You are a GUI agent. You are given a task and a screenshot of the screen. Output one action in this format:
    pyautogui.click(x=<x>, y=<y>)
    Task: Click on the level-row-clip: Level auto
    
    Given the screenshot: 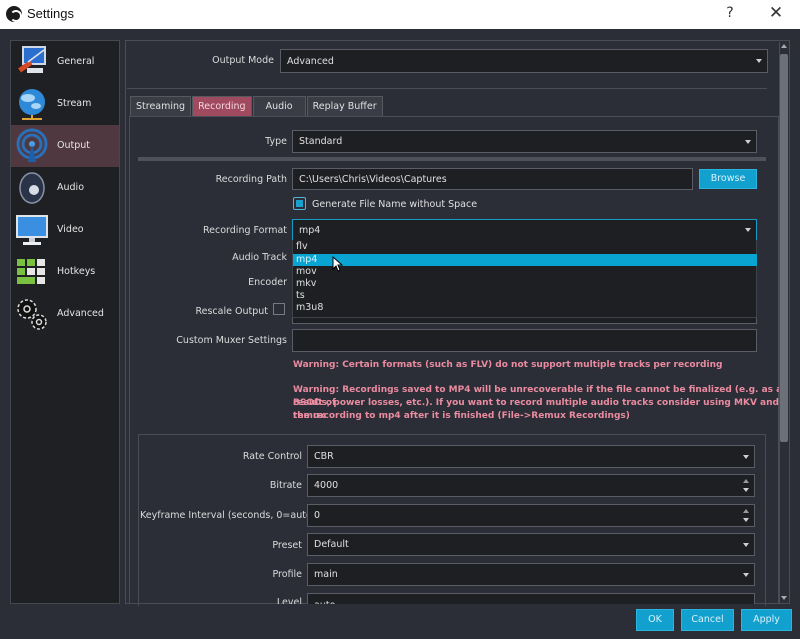 What is the action you would take?
    pyautogui.click(x=454, y=598)
    